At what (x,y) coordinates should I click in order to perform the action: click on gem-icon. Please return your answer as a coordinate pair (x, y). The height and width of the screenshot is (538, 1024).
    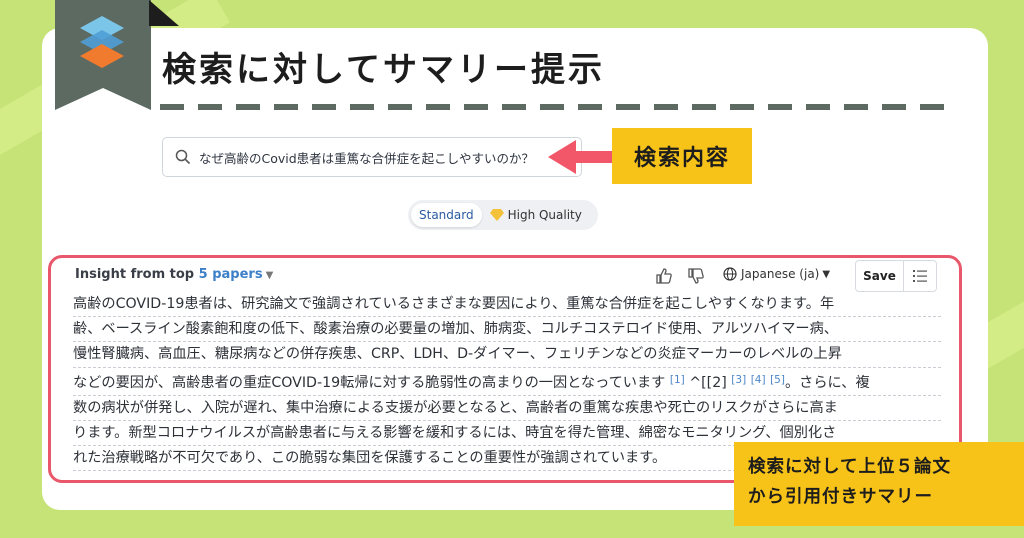
    Looking at the image, I should click on (496, 215).